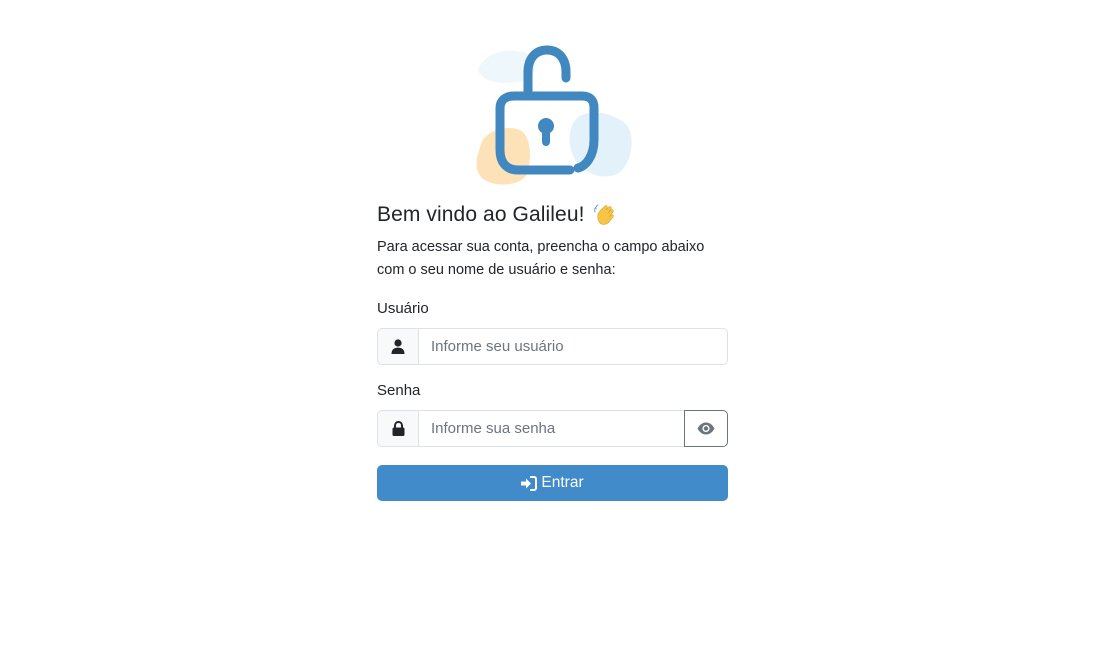 The image size is (1106, 648). I want to click on unlocked-padlock-icon, so click(554, 115).